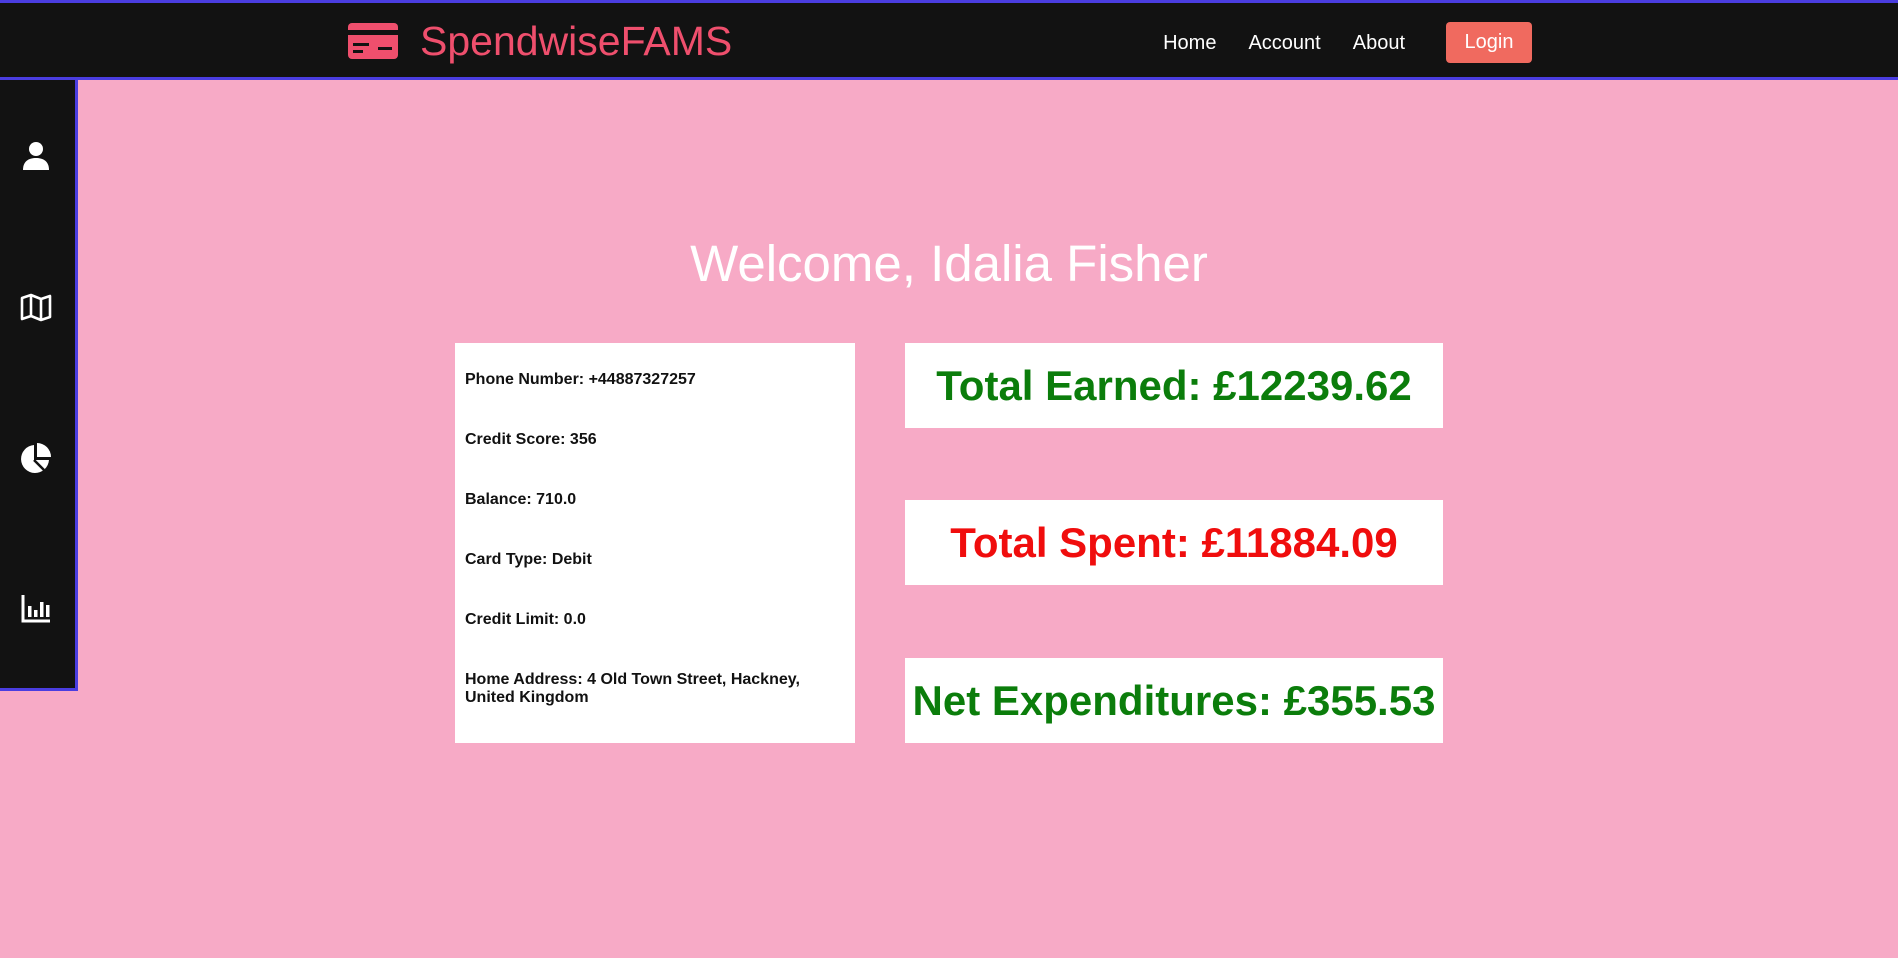 Image resolution: width=1898 pixels, height=958 pixels. I want to click on brand-name: SpendwiseFAMS, so click(576, 41).